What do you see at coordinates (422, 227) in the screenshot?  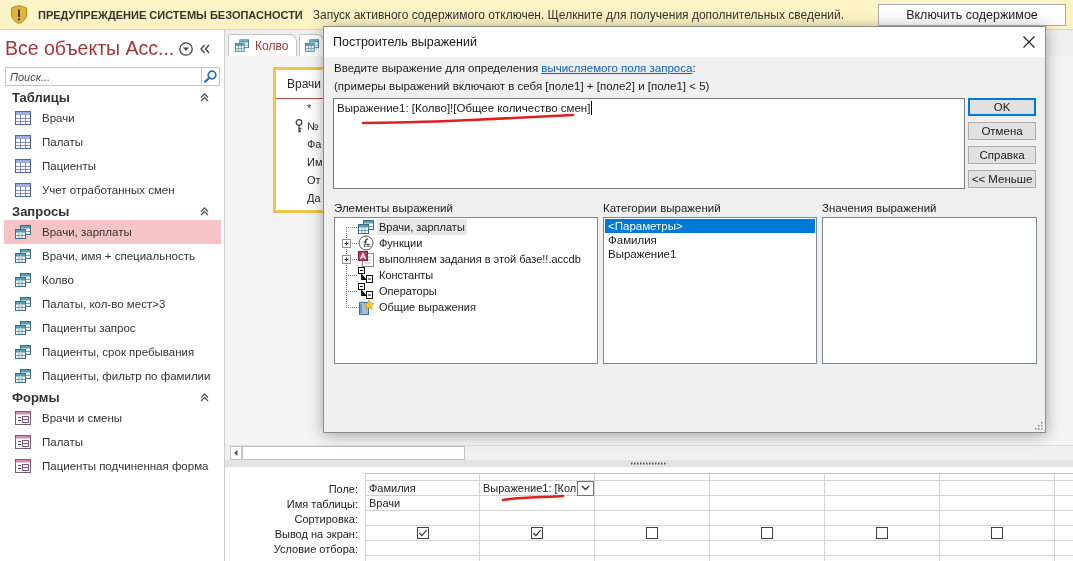 I see `tree-item: Врачи, зарплаты` at bounding box center [422, 227].